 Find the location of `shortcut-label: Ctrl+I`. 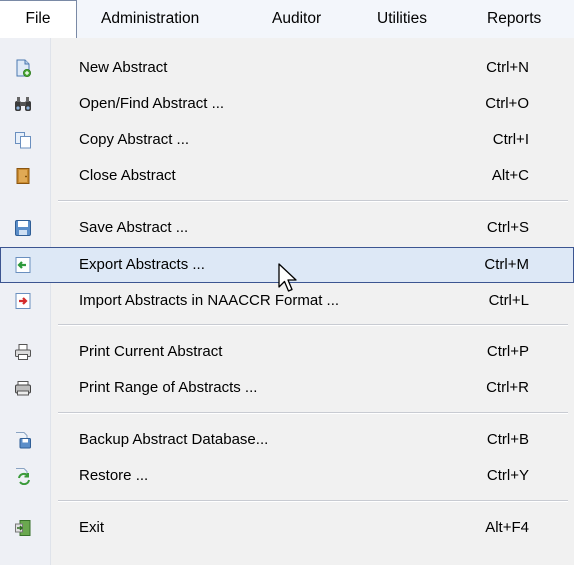

shortcut-label: Ctrl+I is located at coordinates (510, 139).